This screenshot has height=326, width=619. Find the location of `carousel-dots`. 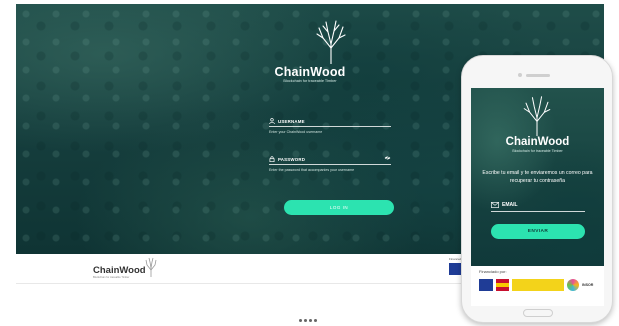

carousel-dots is located at coordinates (308, 320).